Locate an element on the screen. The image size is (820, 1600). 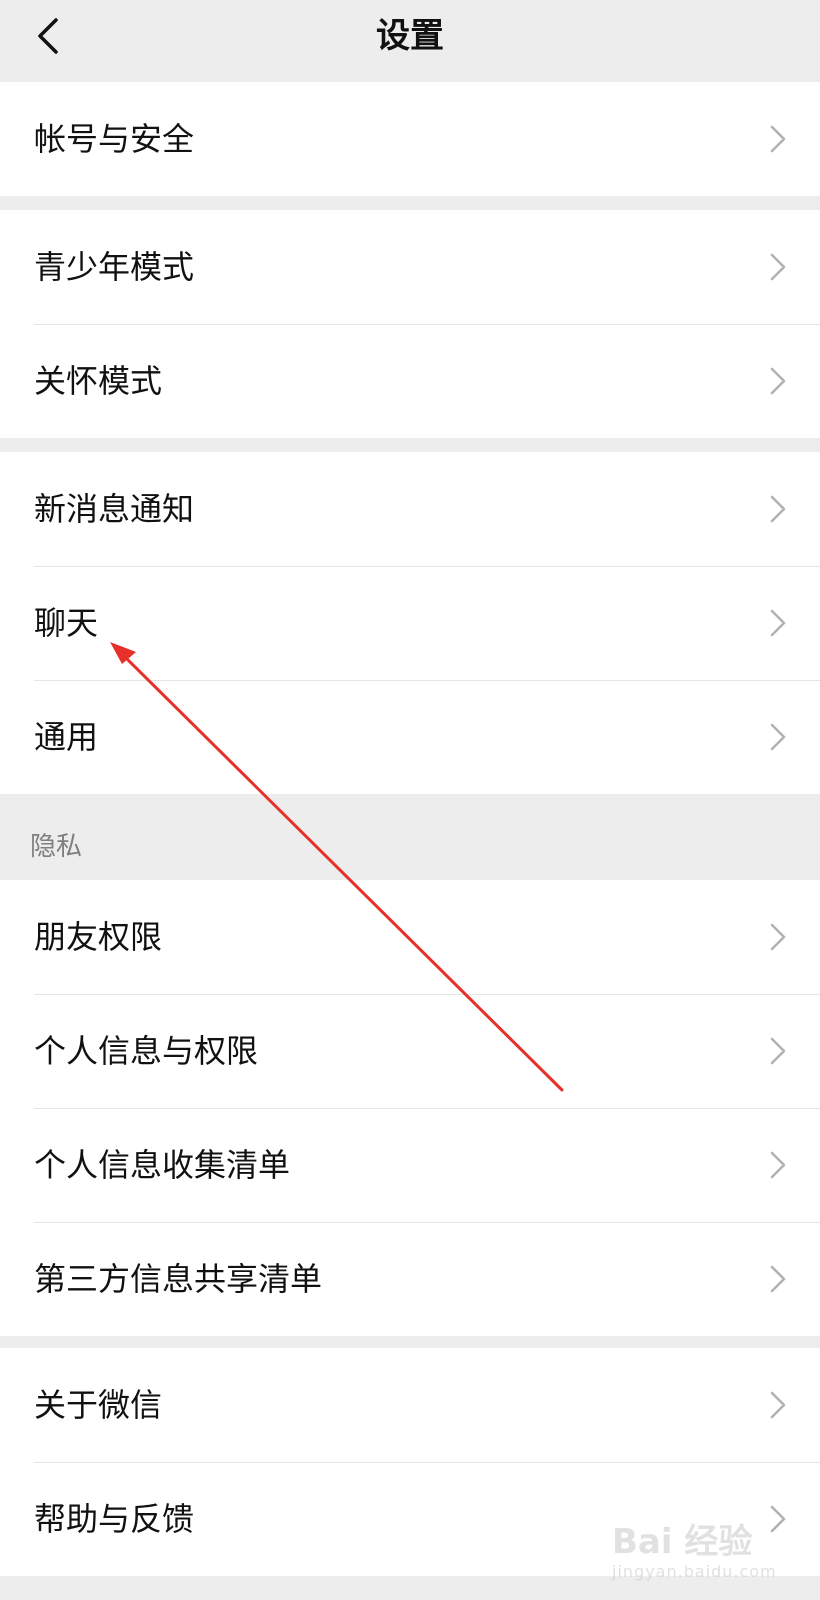
settings-item-label: 青少年模式 is located at coordinates (114, 267).